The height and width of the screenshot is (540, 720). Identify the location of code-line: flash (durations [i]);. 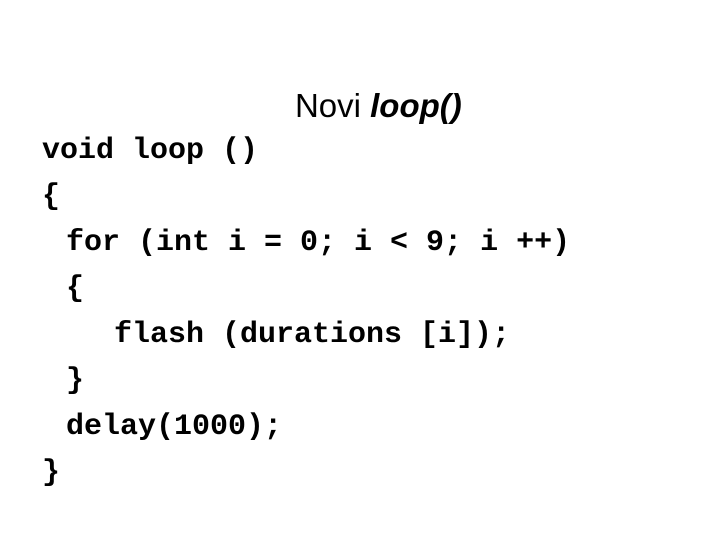
(312, 335).